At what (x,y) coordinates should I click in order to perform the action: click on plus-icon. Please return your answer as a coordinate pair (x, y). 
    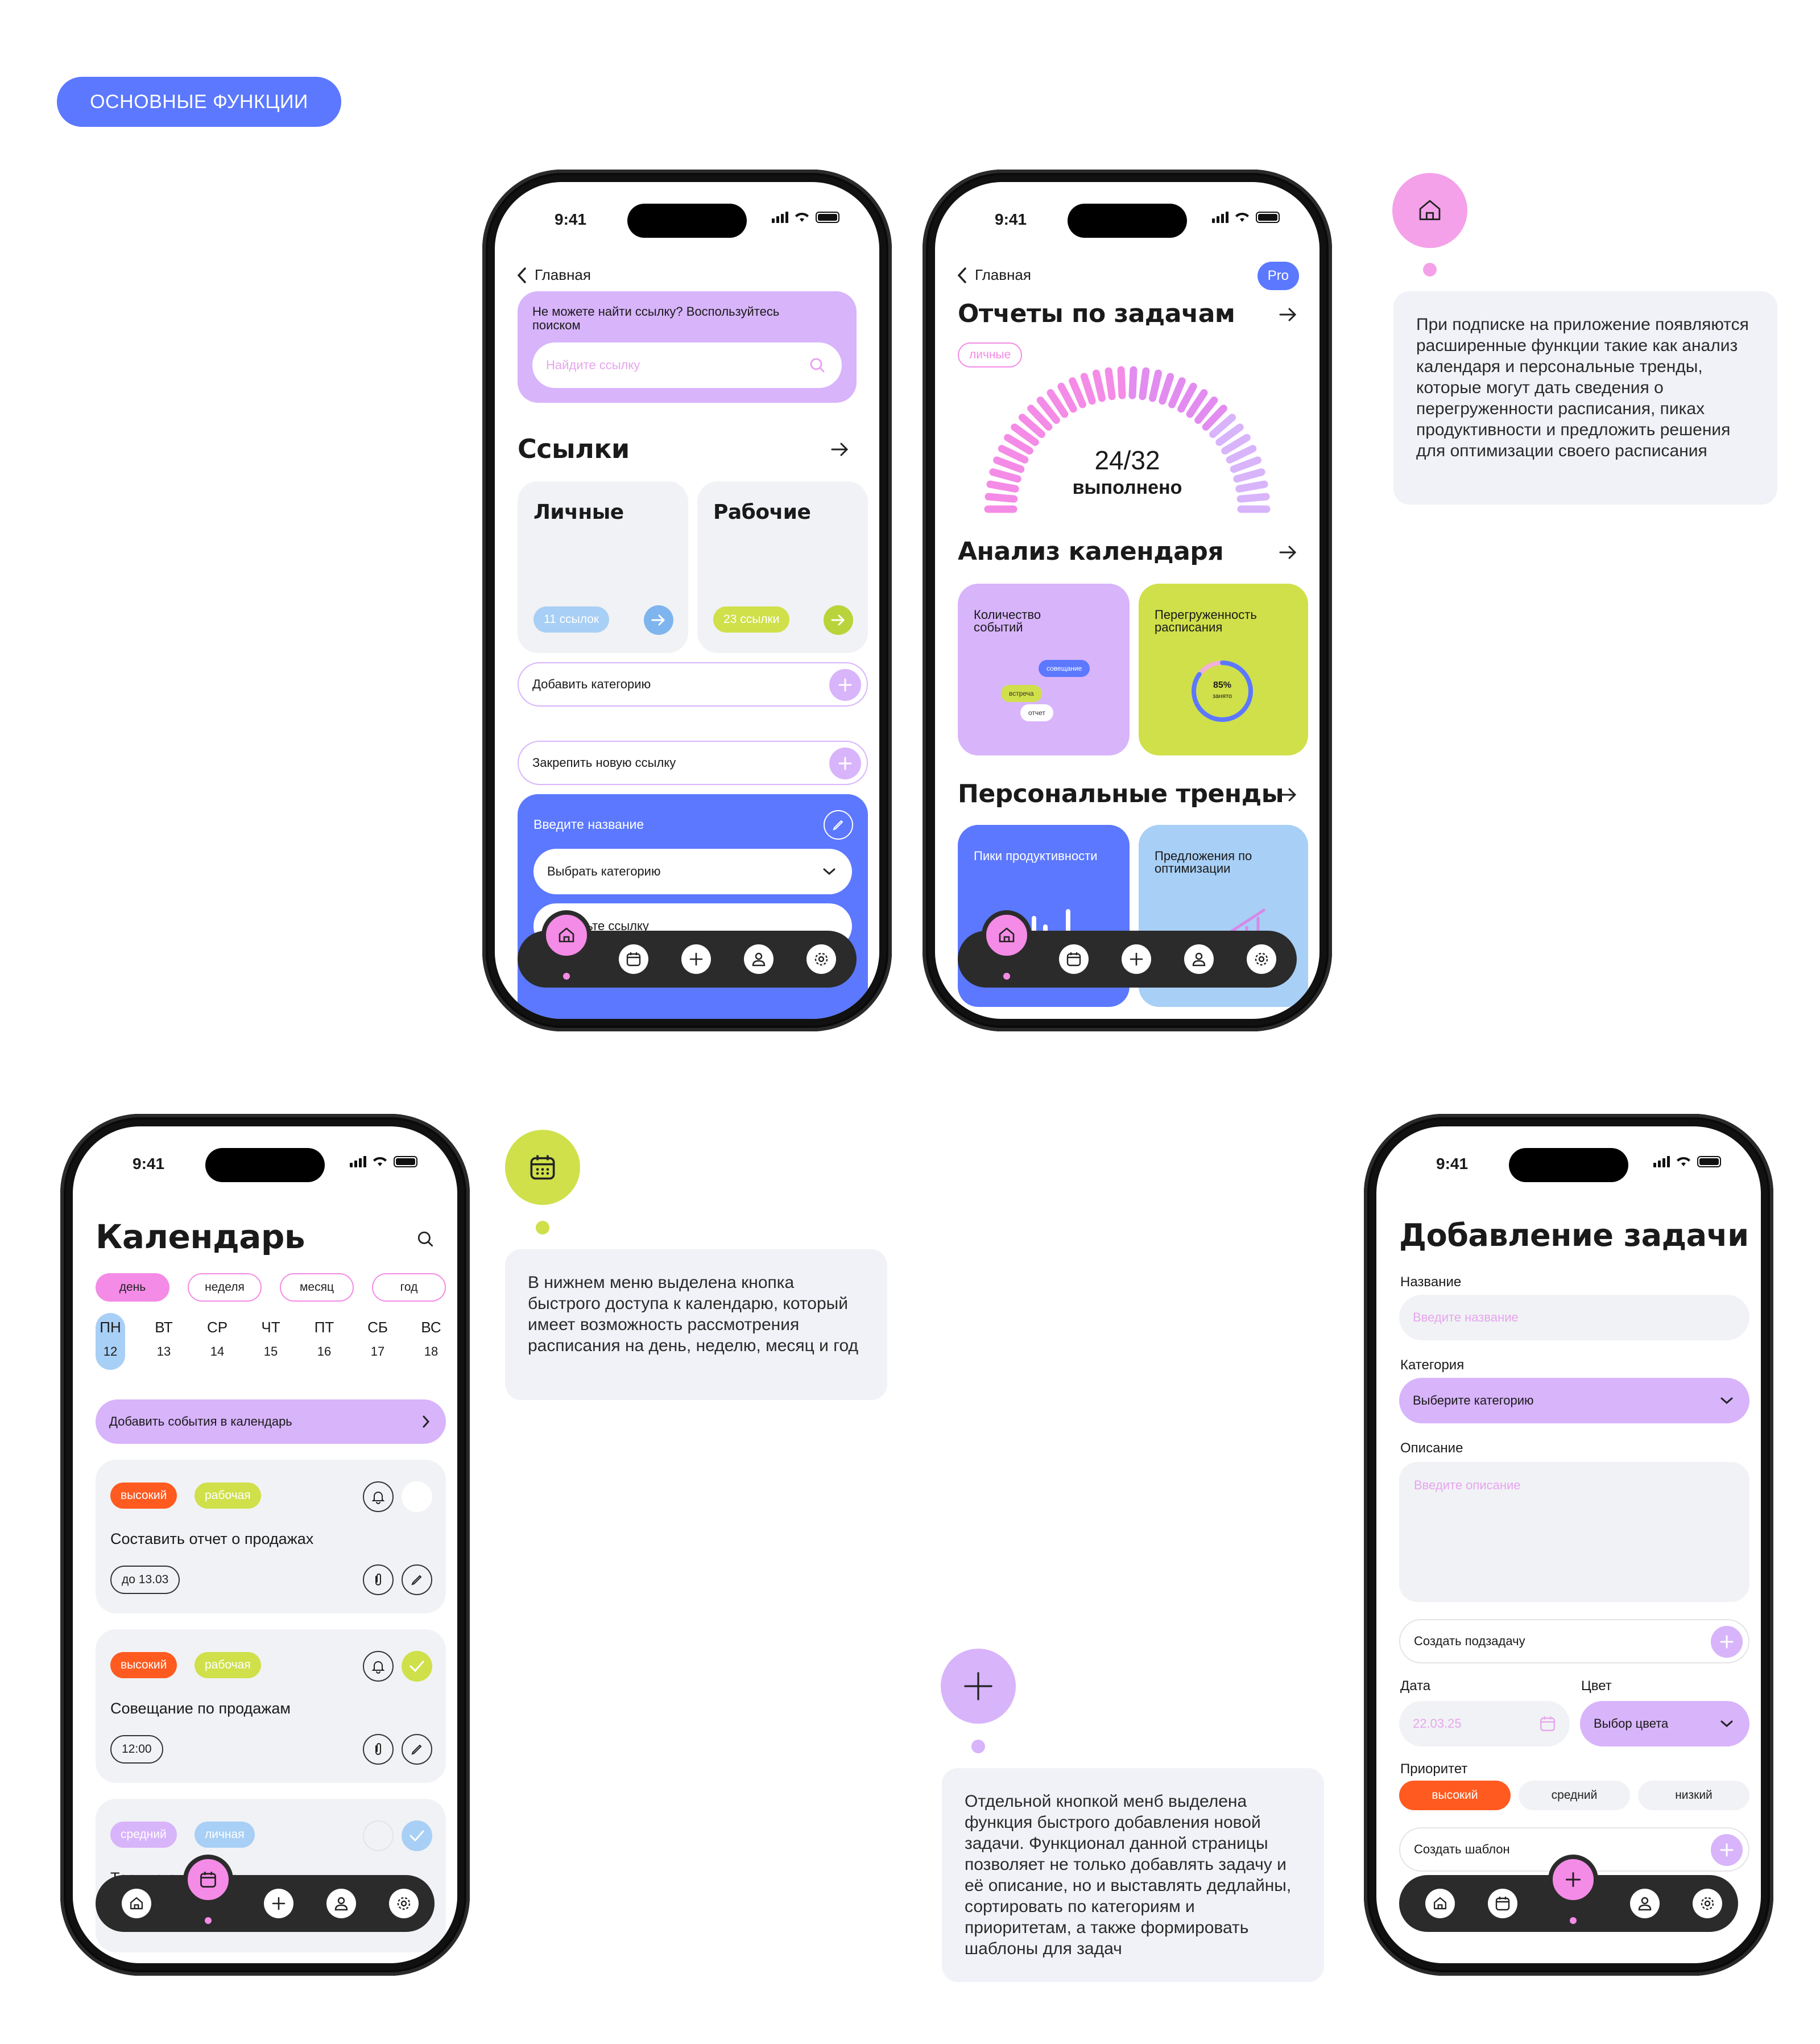
    Looking at the image, I should click on (1727, 1642).